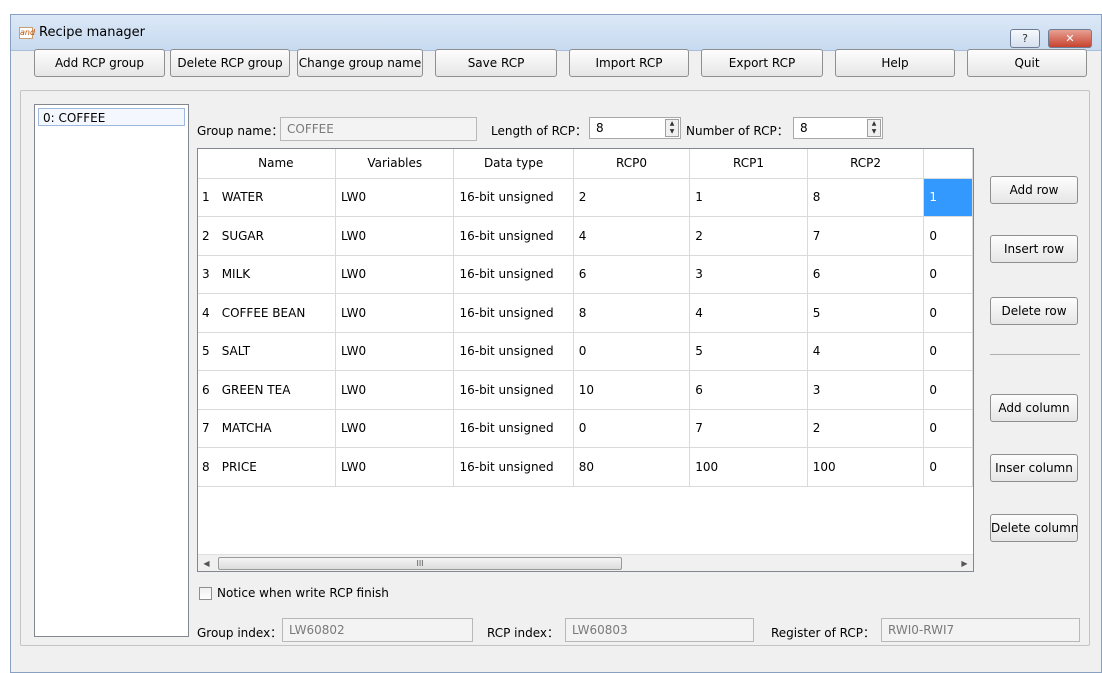 This screenshot has width=1102, height=673. Describe the element at coordinates (980, 630) in the screenshot. I see `register-of-rcp-field` at that location.